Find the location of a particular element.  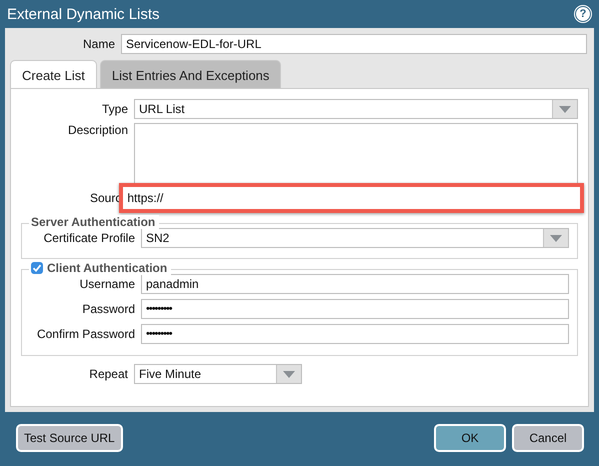

field-label: Certificate Profile is located at coordinates (88, 238).